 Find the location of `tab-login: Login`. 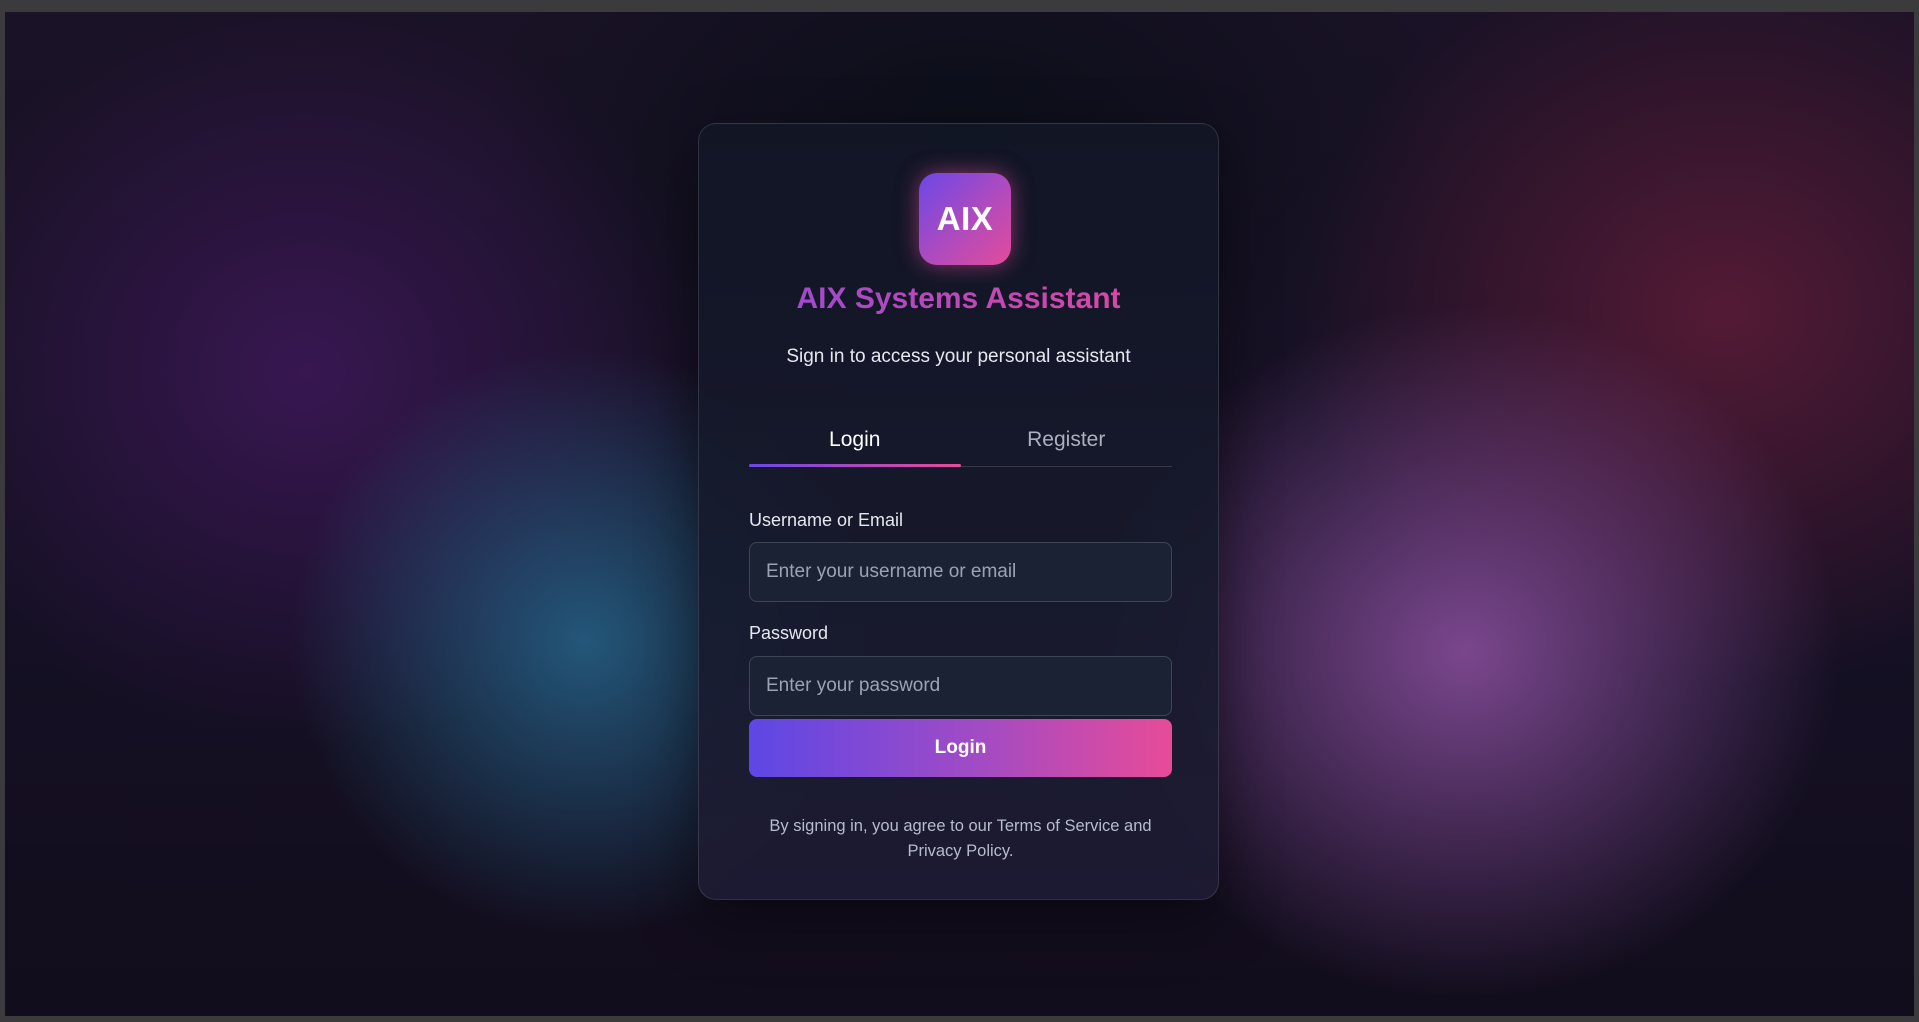

tab-login: Login is located at coordinates (855, 440).